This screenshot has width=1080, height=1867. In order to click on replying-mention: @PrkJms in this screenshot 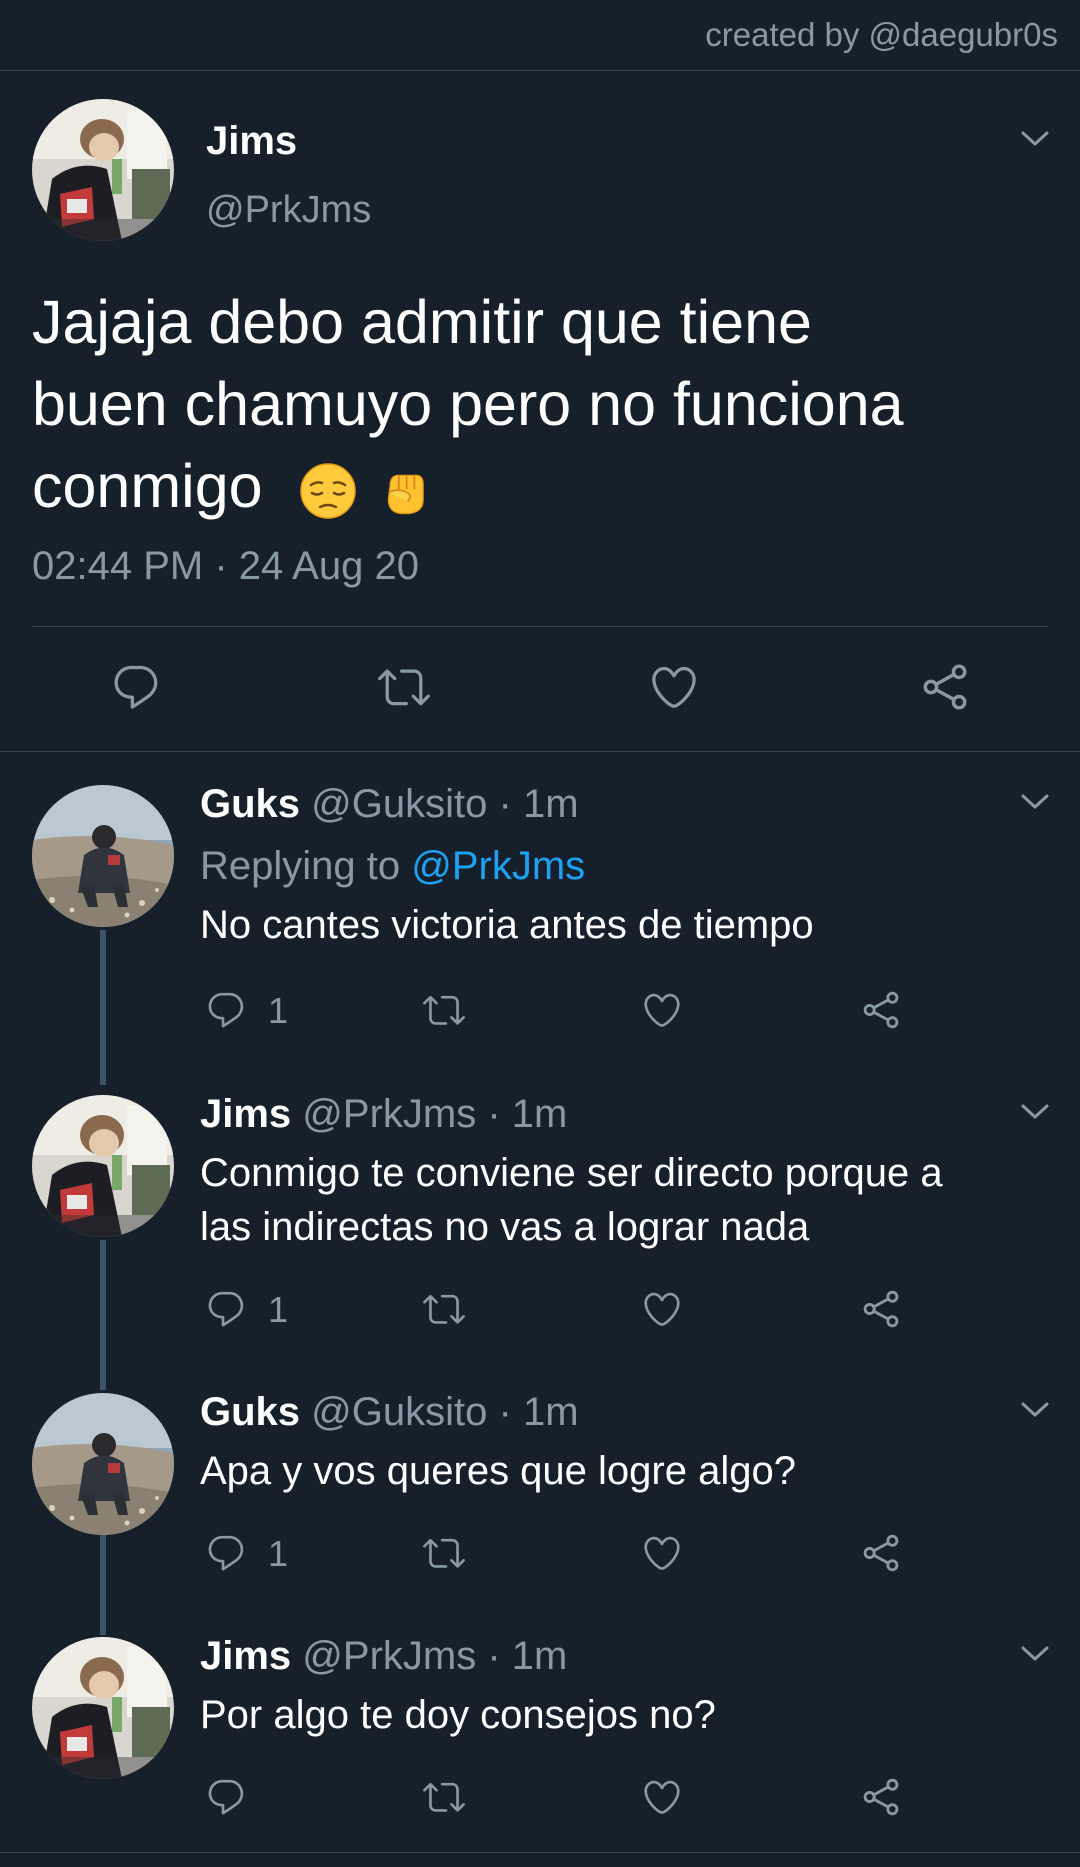, I will do `click(498, 866)`.